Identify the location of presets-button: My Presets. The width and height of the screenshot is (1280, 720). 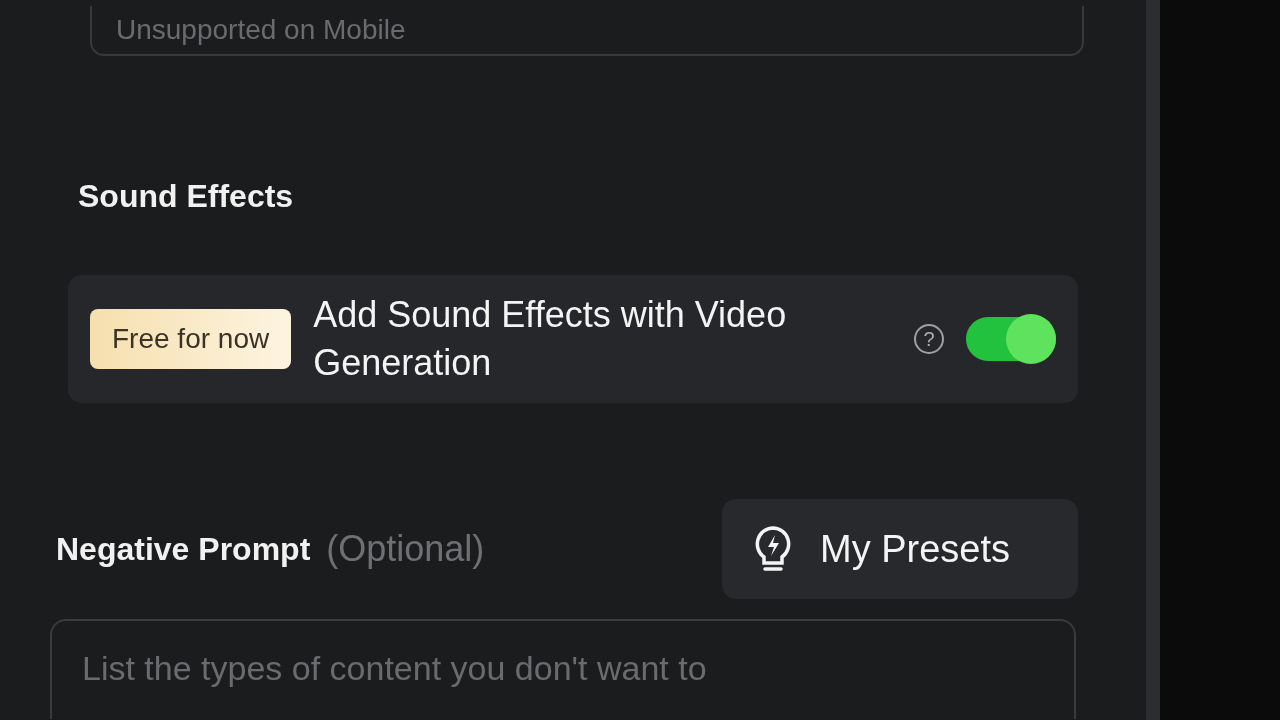
(900, 549).